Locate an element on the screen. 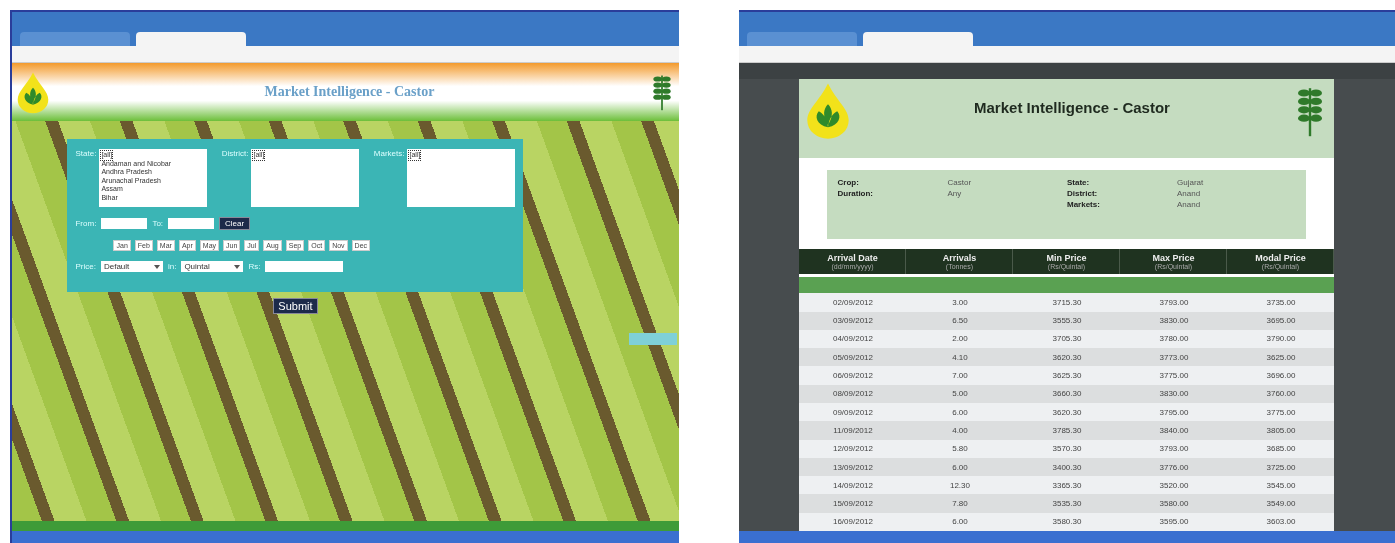 The width and height of the screenshot is (1395, 543). table-cell: 6.50 is located at coordinates (960, 321).